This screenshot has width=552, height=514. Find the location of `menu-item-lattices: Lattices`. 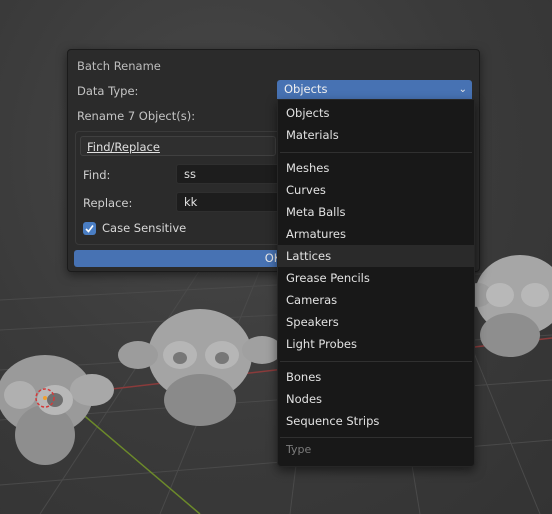

menu-item-lattices: Lattices is located at coordinates (376, 256).